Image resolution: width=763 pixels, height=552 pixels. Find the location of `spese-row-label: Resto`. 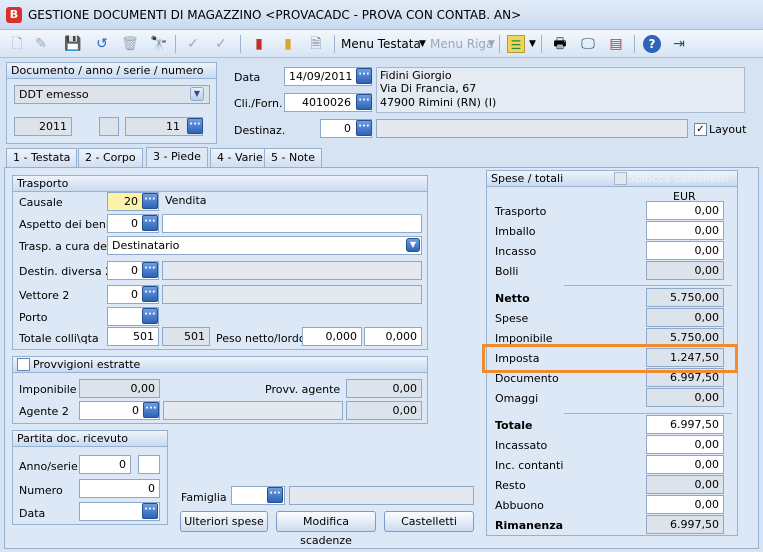

spese-row-label: Resto is located at coordinates (510, 485).